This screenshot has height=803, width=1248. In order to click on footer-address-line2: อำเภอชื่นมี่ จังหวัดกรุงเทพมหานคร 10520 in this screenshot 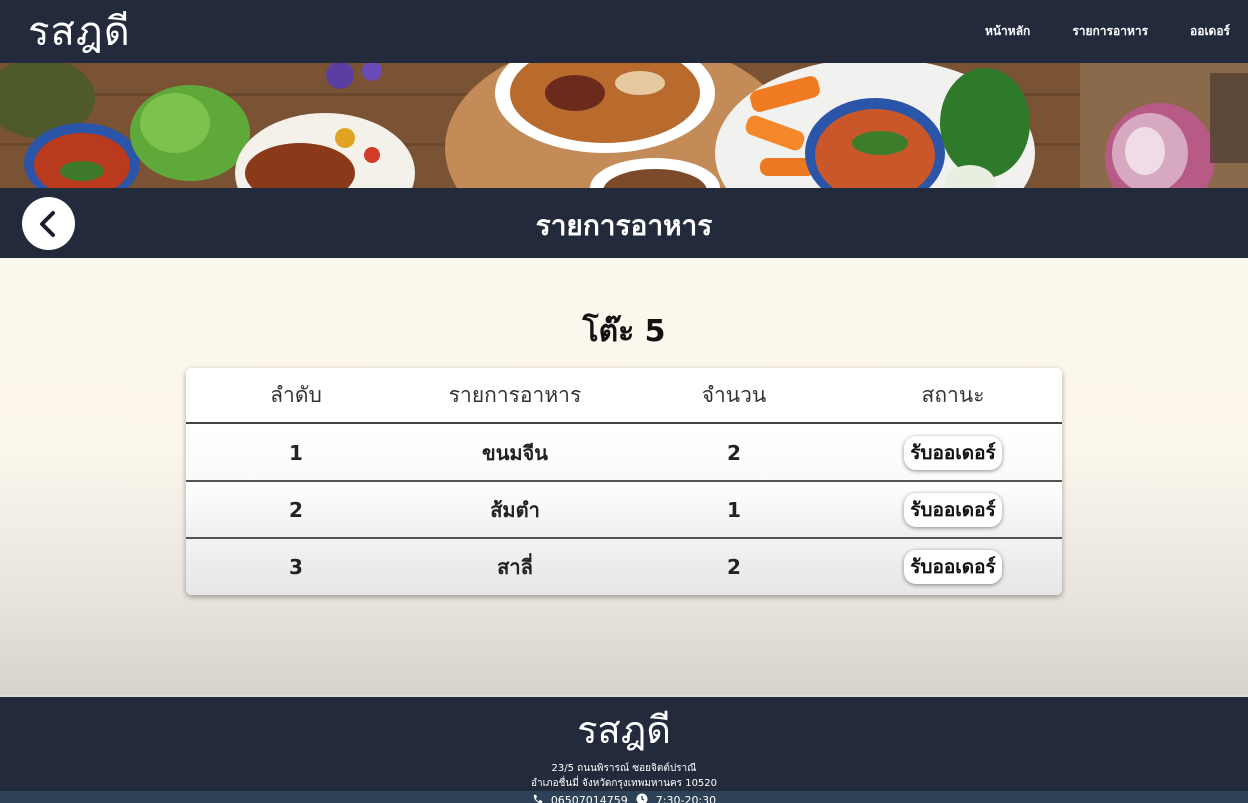, I will do `click(624, 783)`.